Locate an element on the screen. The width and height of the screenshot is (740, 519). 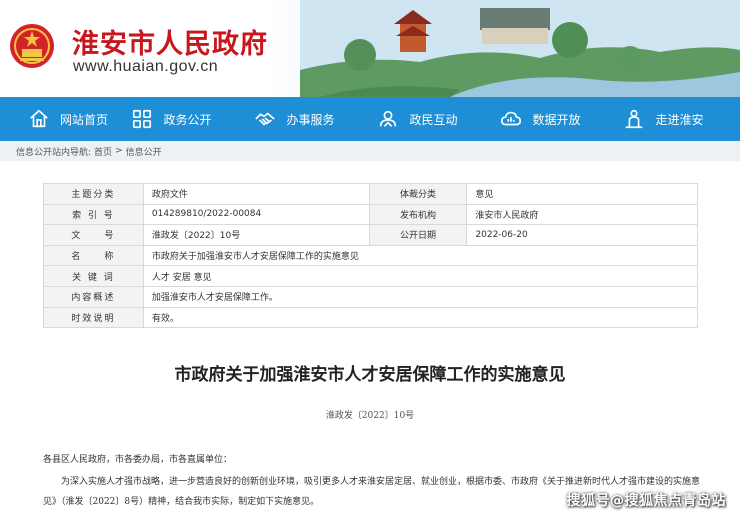
table-label: 关 键 词 is located at coordinates (93, 276).